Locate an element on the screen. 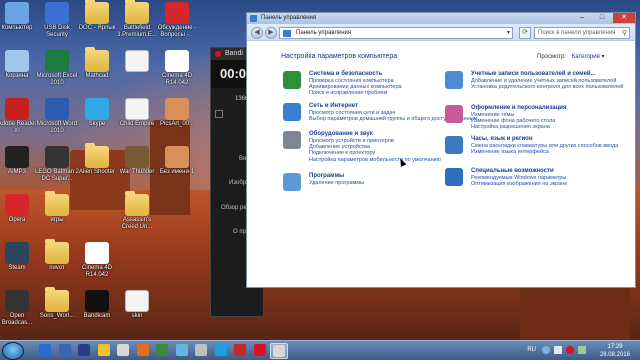  search-input: Поиск в панели управления ⚲ is located at coordinates (582, 33).